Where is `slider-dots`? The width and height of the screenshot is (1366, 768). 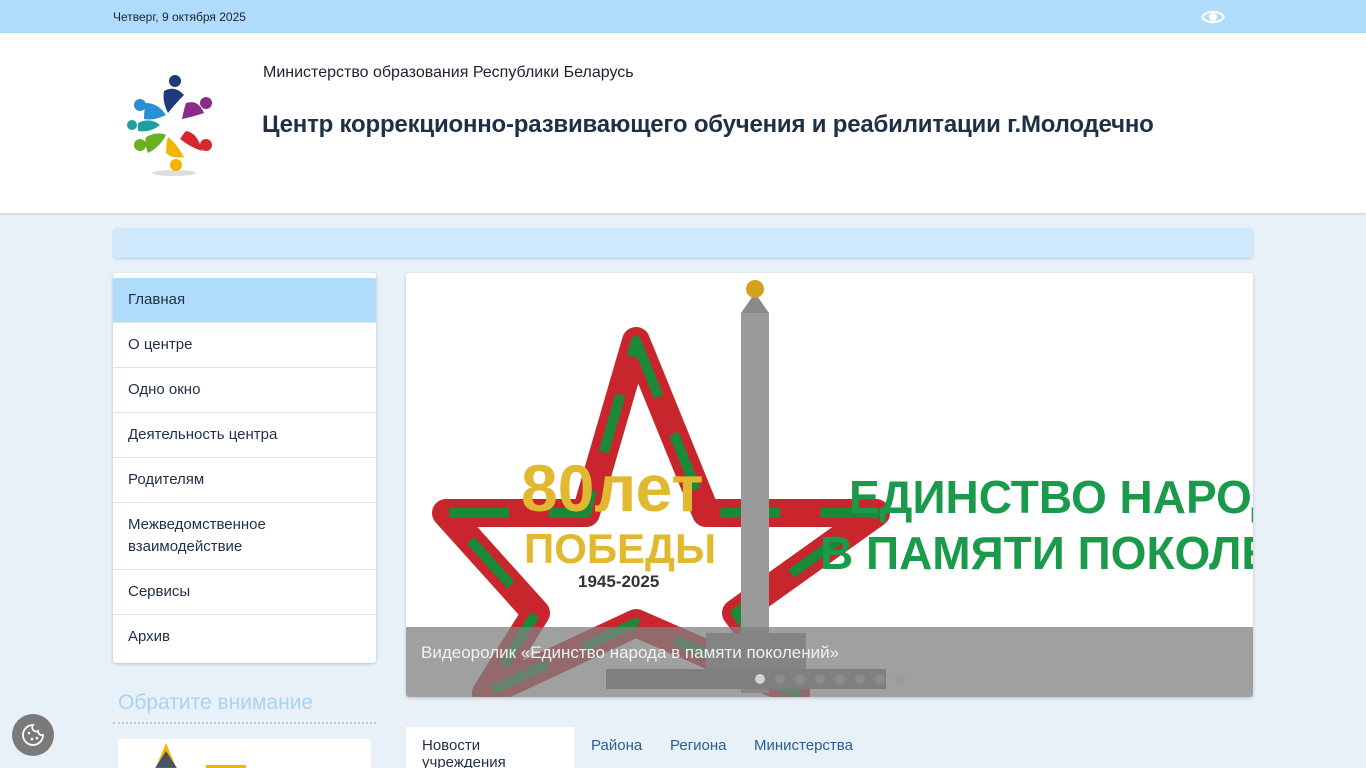 slider-dots is located at coordinates (830, 679).